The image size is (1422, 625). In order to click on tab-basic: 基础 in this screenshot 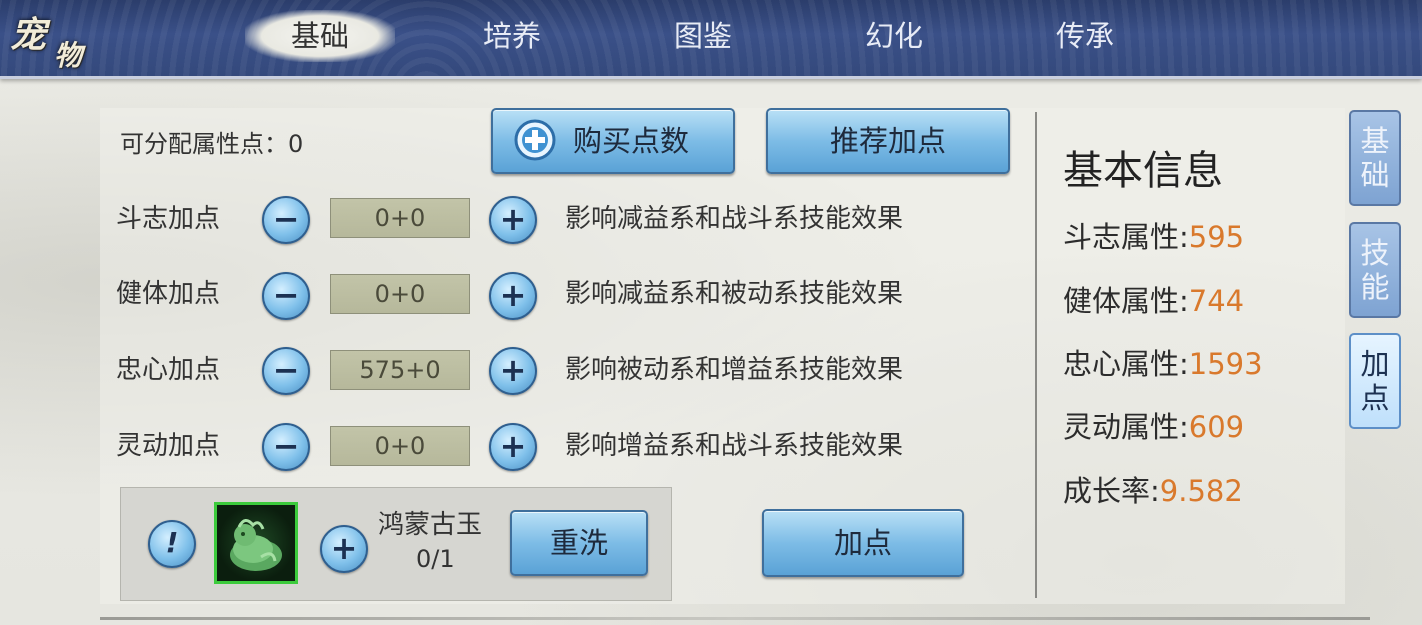, I will do `click(320, 36)`.